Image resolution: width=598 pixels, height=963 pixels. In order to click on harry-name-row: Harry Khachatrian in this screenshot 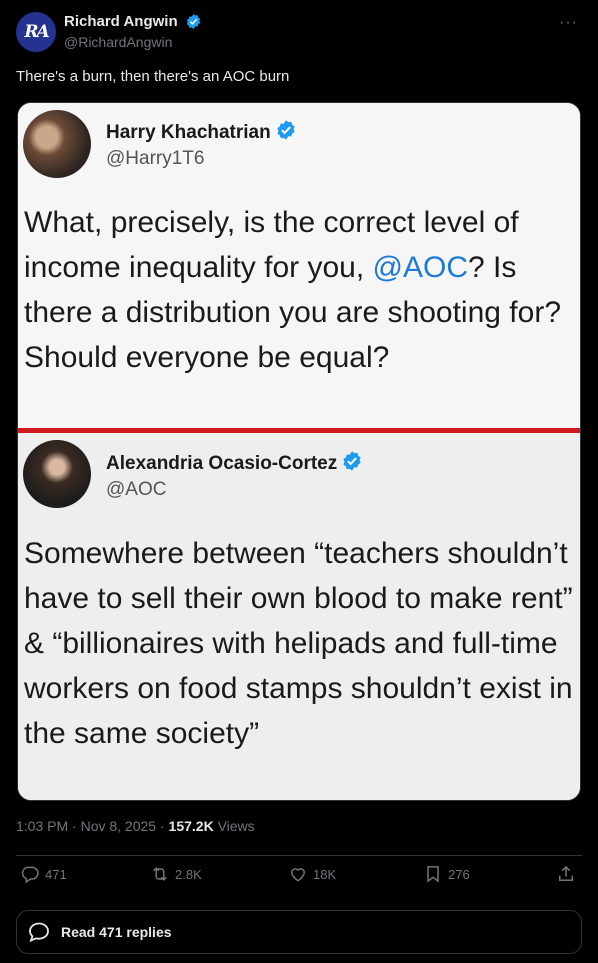, I will do `click(201, 131)`.